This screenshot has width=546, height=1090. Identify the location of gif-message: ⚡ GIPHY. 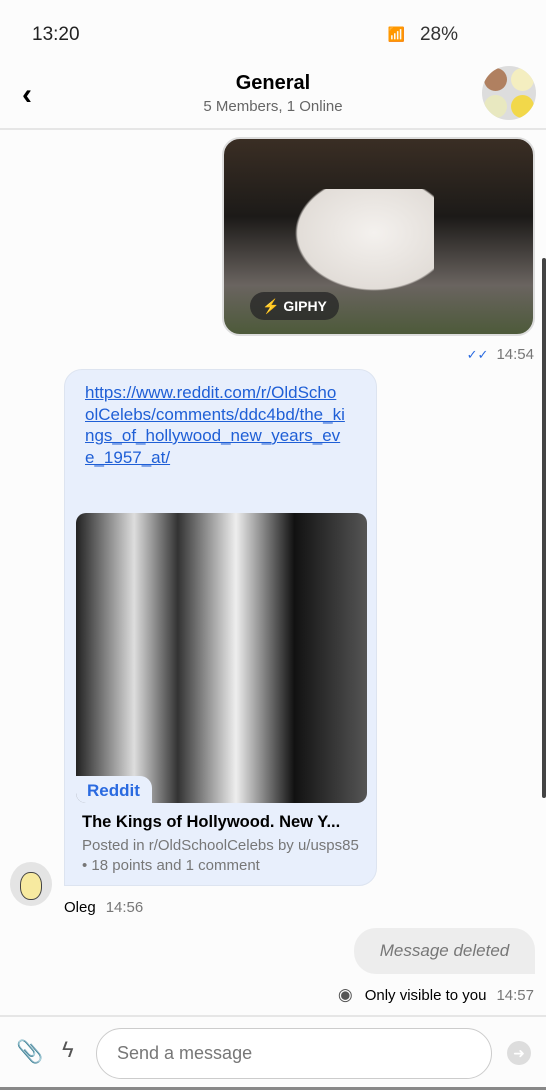
(378, 236).